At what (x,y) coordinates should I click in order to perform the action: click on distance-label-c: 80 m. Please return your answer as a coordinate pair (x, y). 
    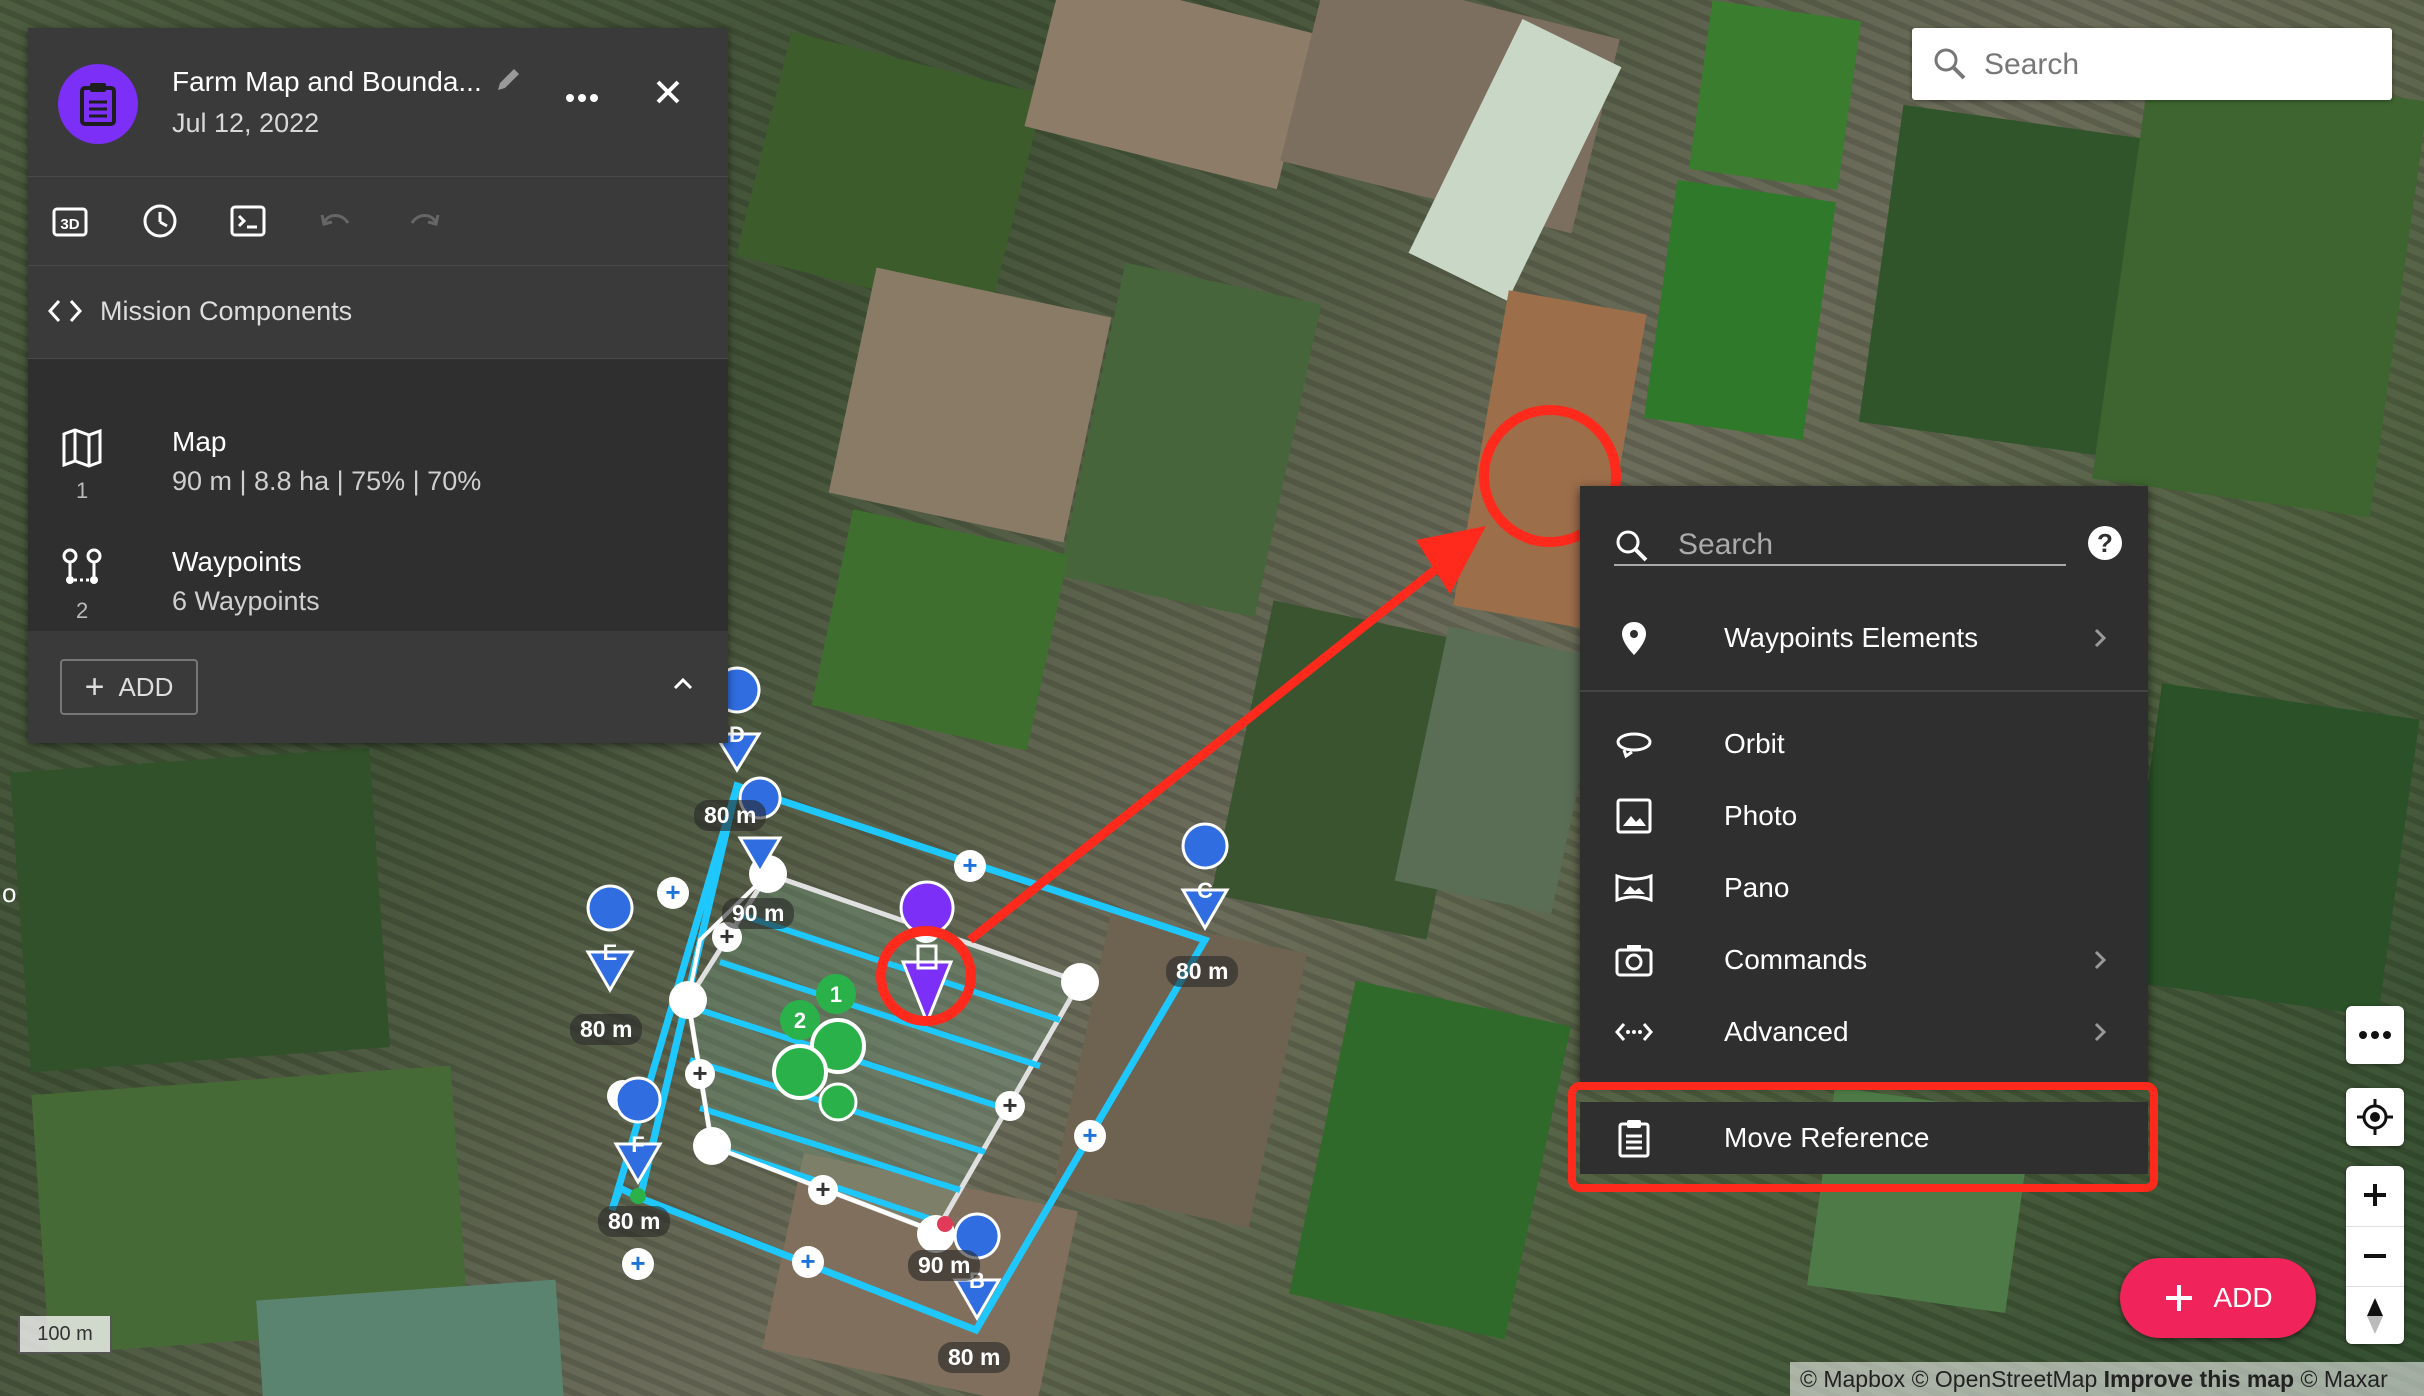
    Looking at the image, I should click on (1202, 971).